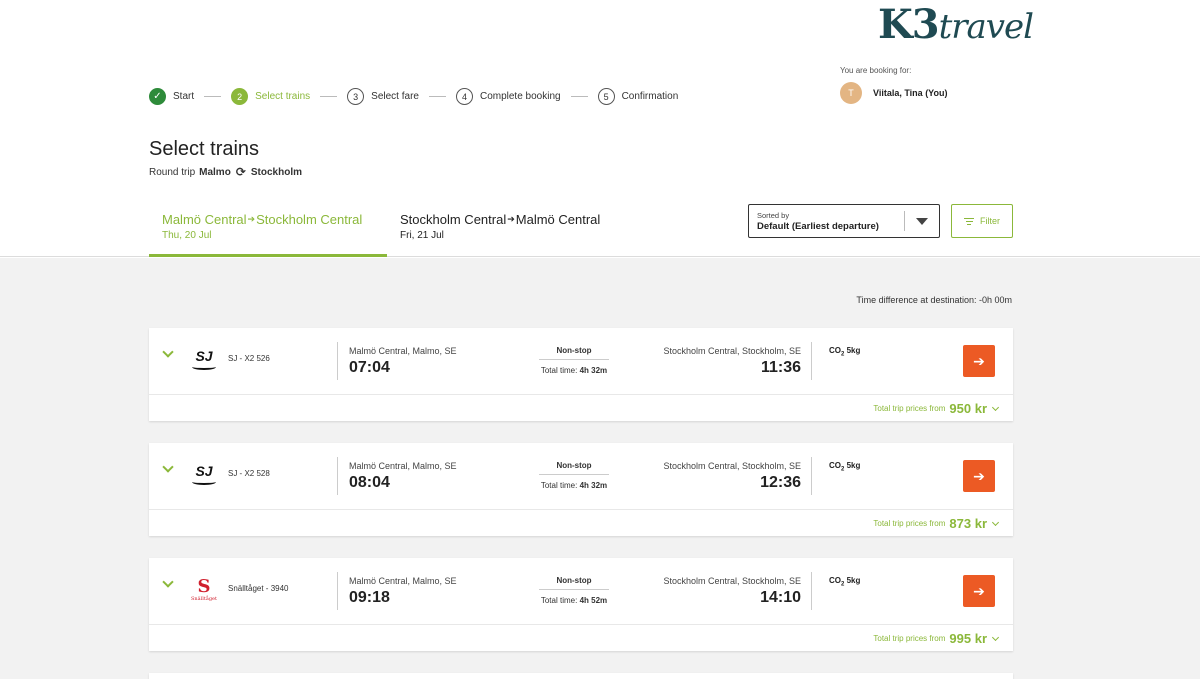 The image size is (1200, 679). I want to click on price-amount: 995 kr, so click(968, 638).